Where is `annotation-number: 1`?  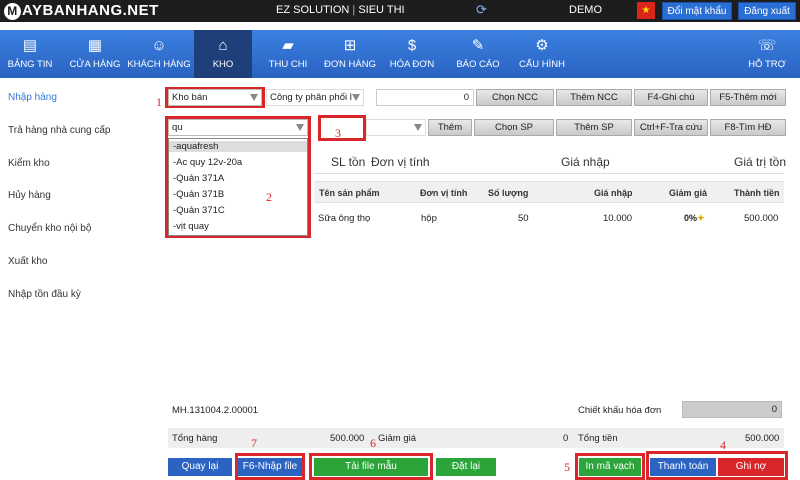 annotation-number: 1 is located at coordinates (159, 102).